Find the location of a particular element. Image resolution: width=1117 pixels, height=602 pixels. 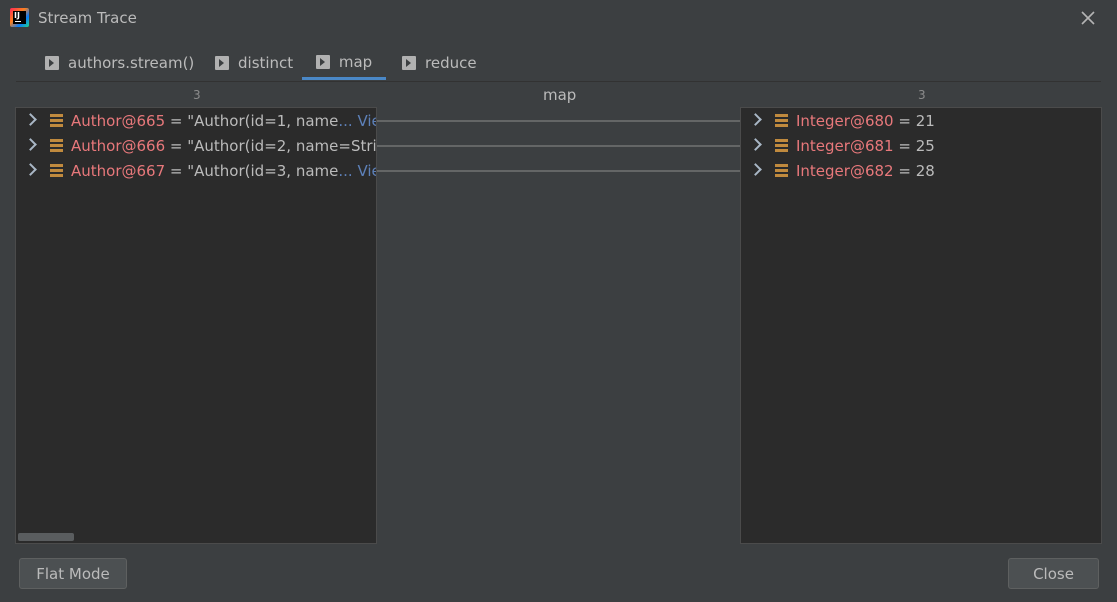

mapping-lines is located at coordinates (558, 146).